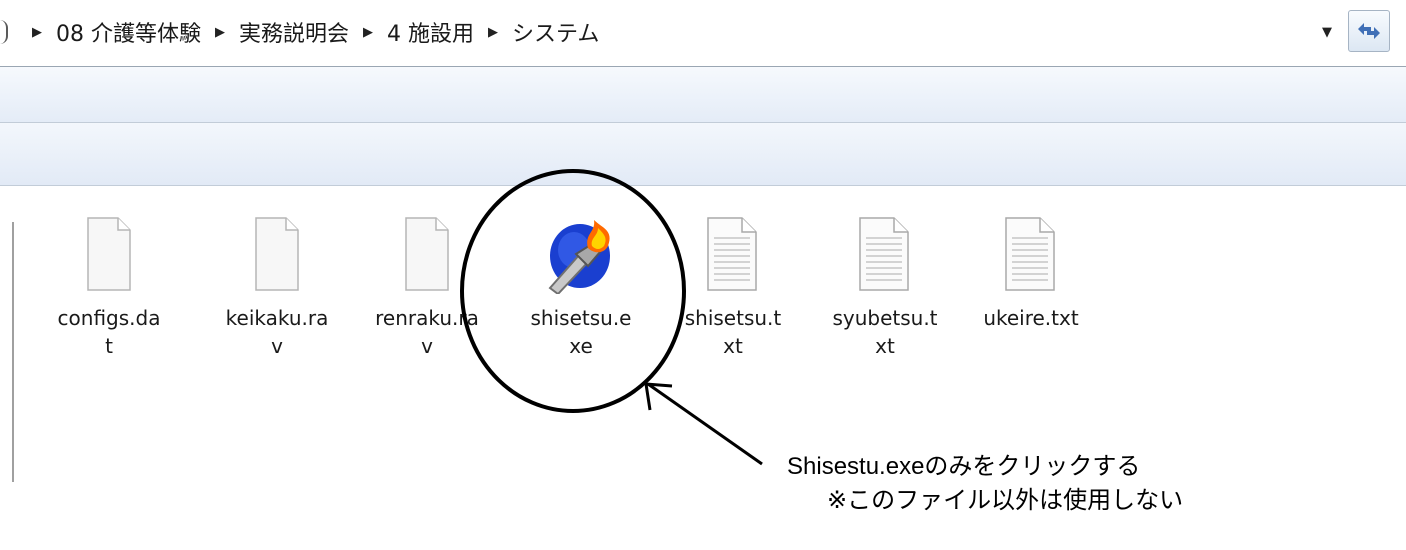 The width and height of the screenshot is (1406, 550). I want to click on menu-toolbar, so click(703, 95).